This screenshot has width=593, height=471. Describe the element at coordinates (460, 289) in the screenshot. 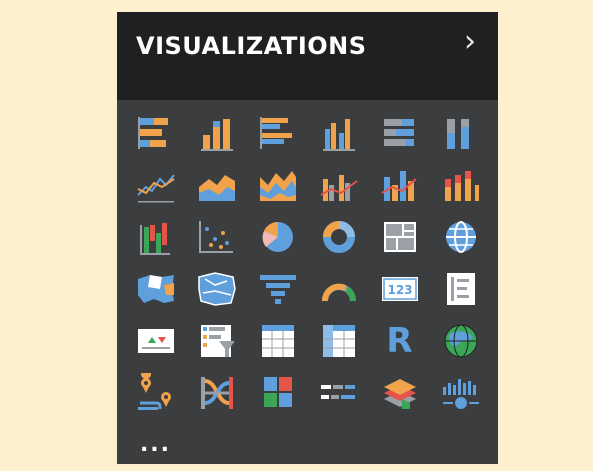

I see `multi-row-card-icon` at that location.